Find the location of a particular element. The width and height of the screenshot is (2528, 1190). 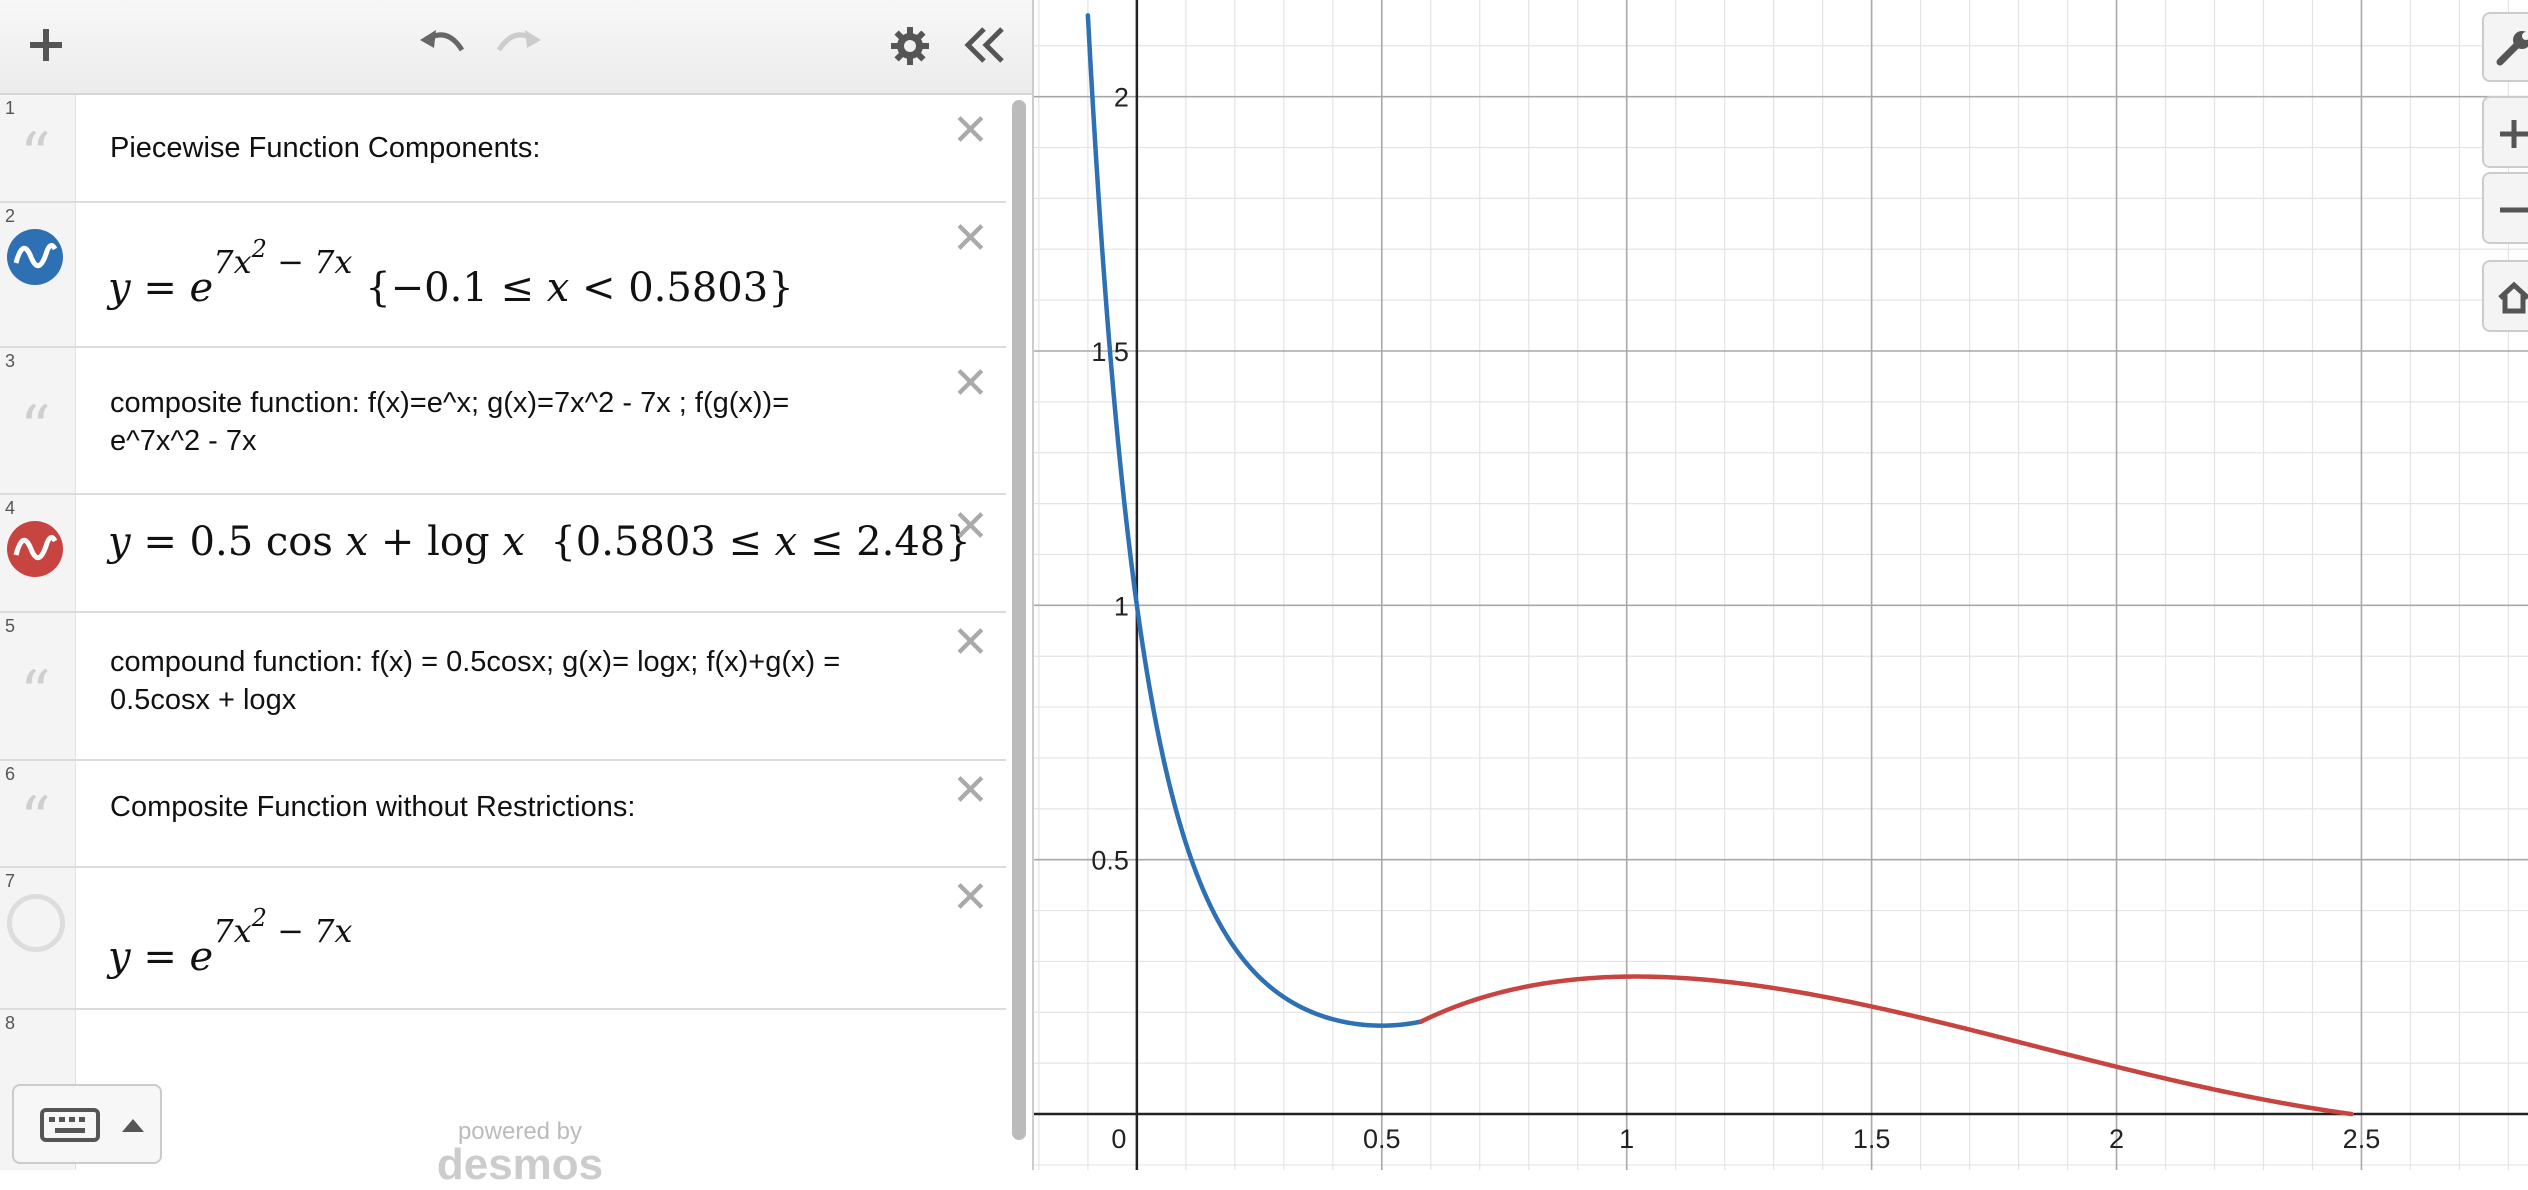

graph-settings-button is located at coordinates (2505, 47).